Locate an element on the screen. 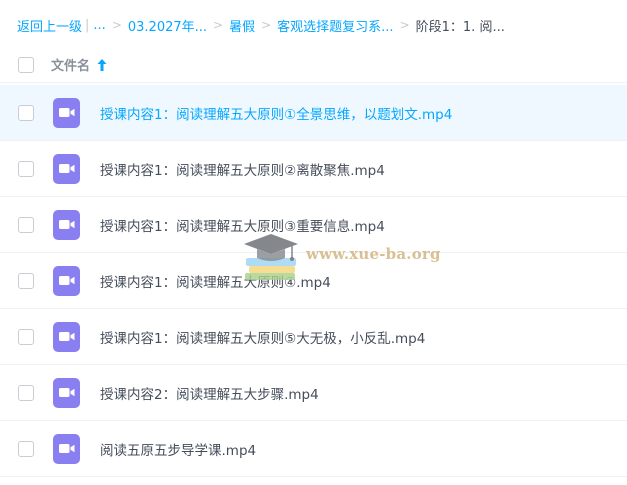 This screenshot has width=627, height=485. select-all-checkbox is located at coordinates (26, 64).